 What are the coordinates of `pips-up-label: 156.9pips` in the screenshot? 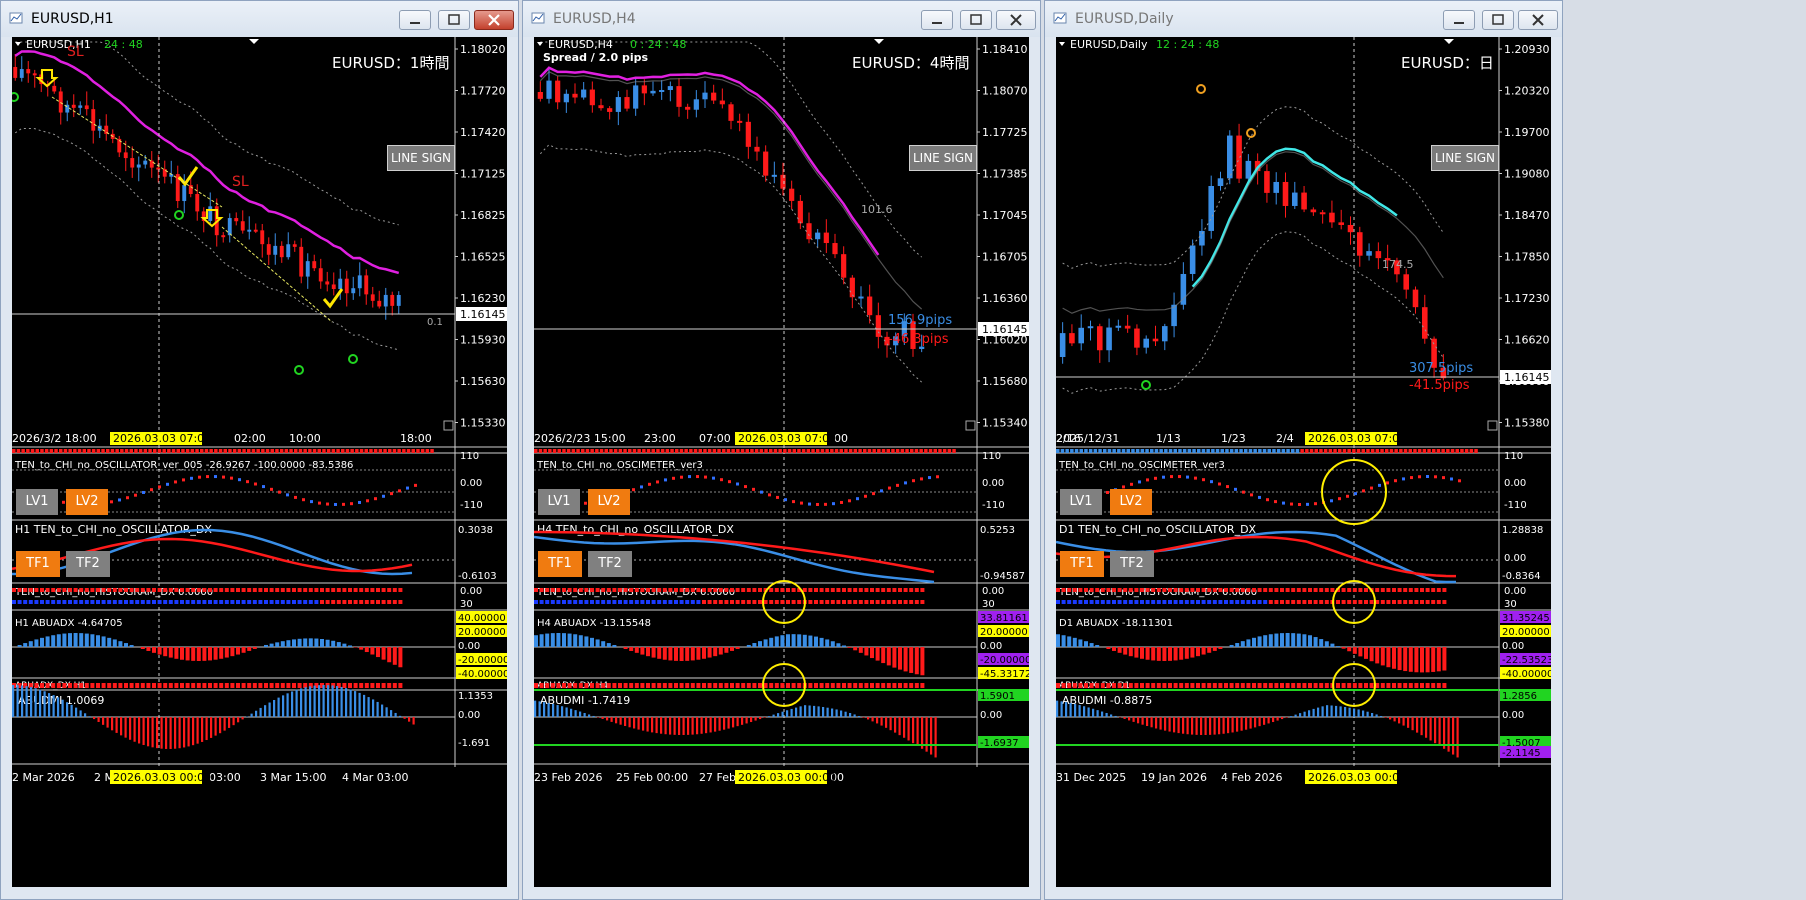 It's located at (920, 320).